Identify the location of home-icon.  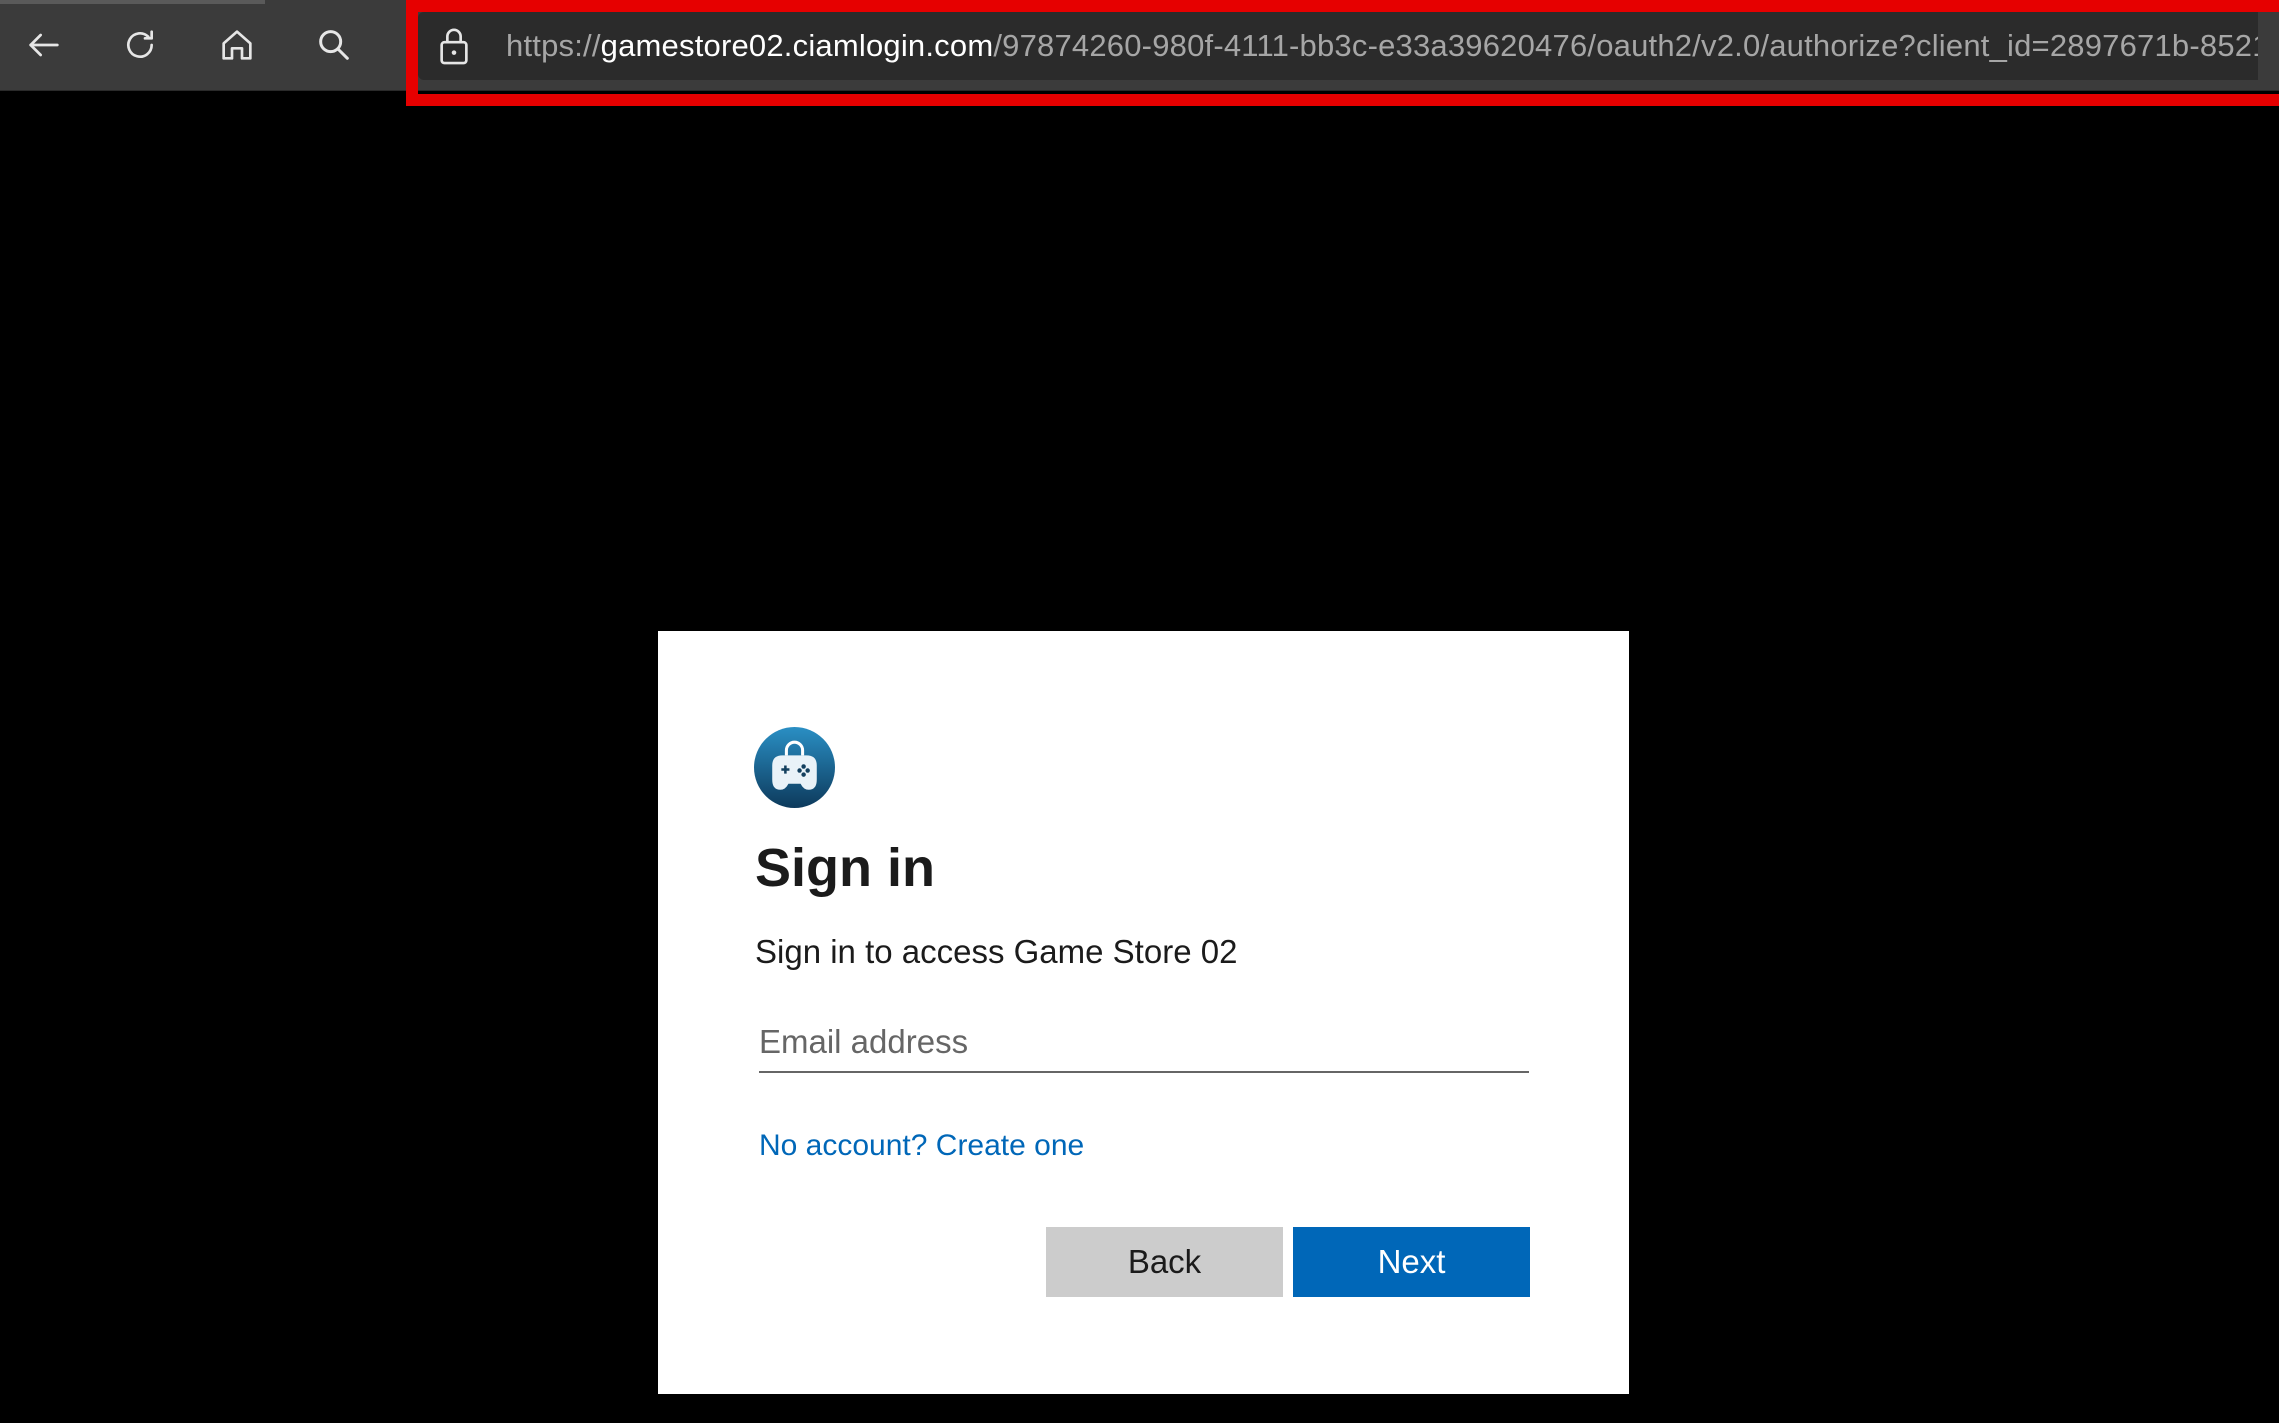
(237, 45).